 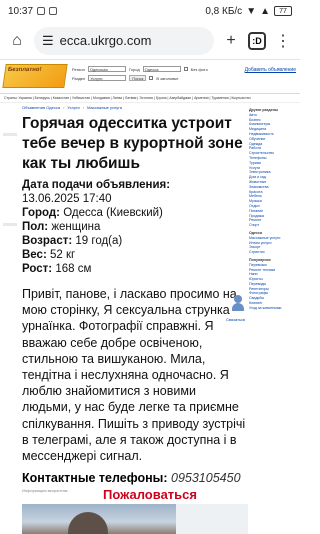 I want to click on height-value: 168 см, so click(x=73, y=269).